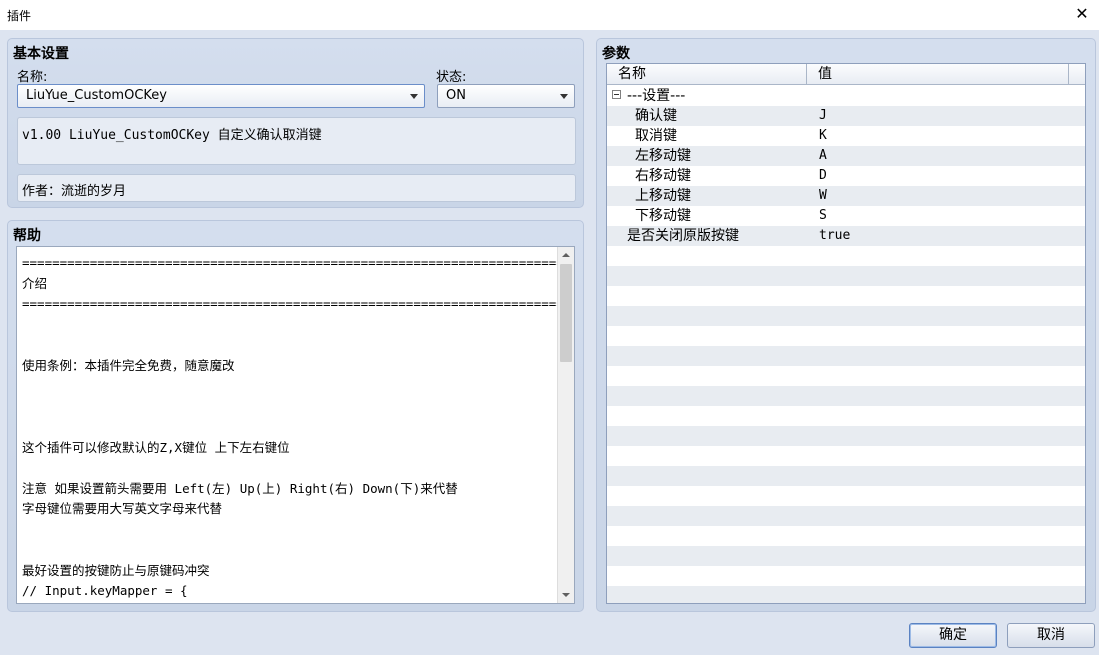  Describe the element at coordinates (823, 136) in the screenshot. I see `param-value: K` at that location.